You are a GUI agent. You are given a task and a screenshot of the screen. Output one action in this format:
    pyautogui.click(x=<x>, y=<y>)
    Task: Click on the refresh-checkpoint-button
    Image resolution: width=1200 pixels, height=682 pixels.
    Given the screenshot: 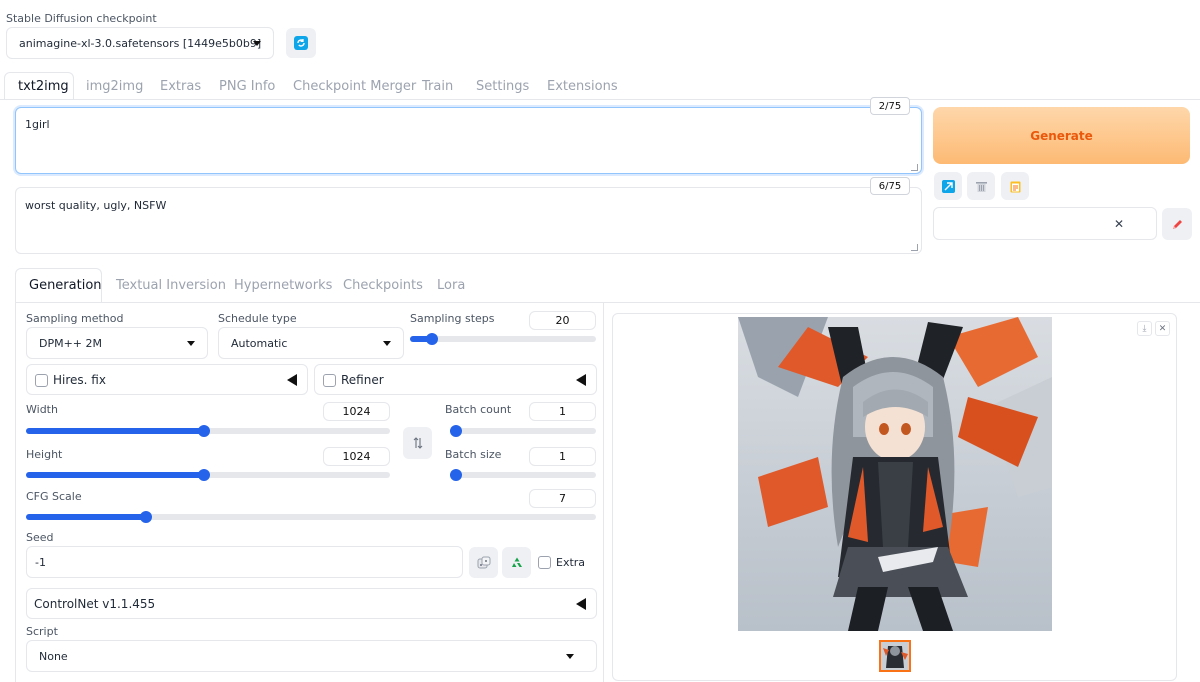 What is the action you would take?
    pyautogui.click(x=301, y=43)
    